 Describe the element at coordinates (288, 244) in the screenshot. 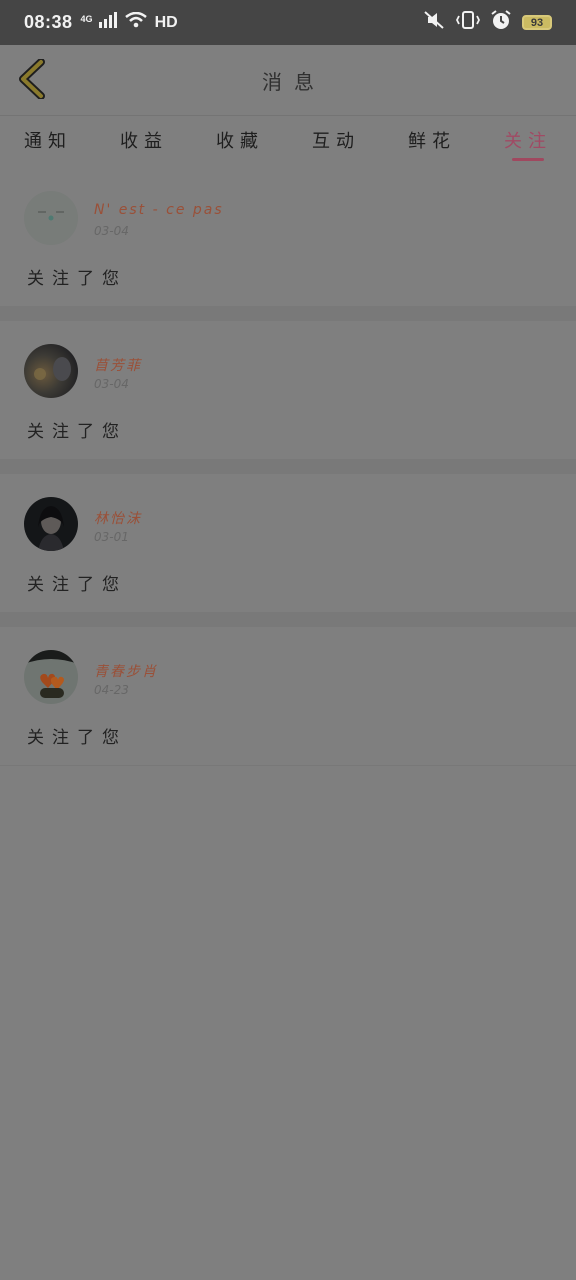

I see `list-item: N' est - ce pas 03-04 关注了您` at that location.